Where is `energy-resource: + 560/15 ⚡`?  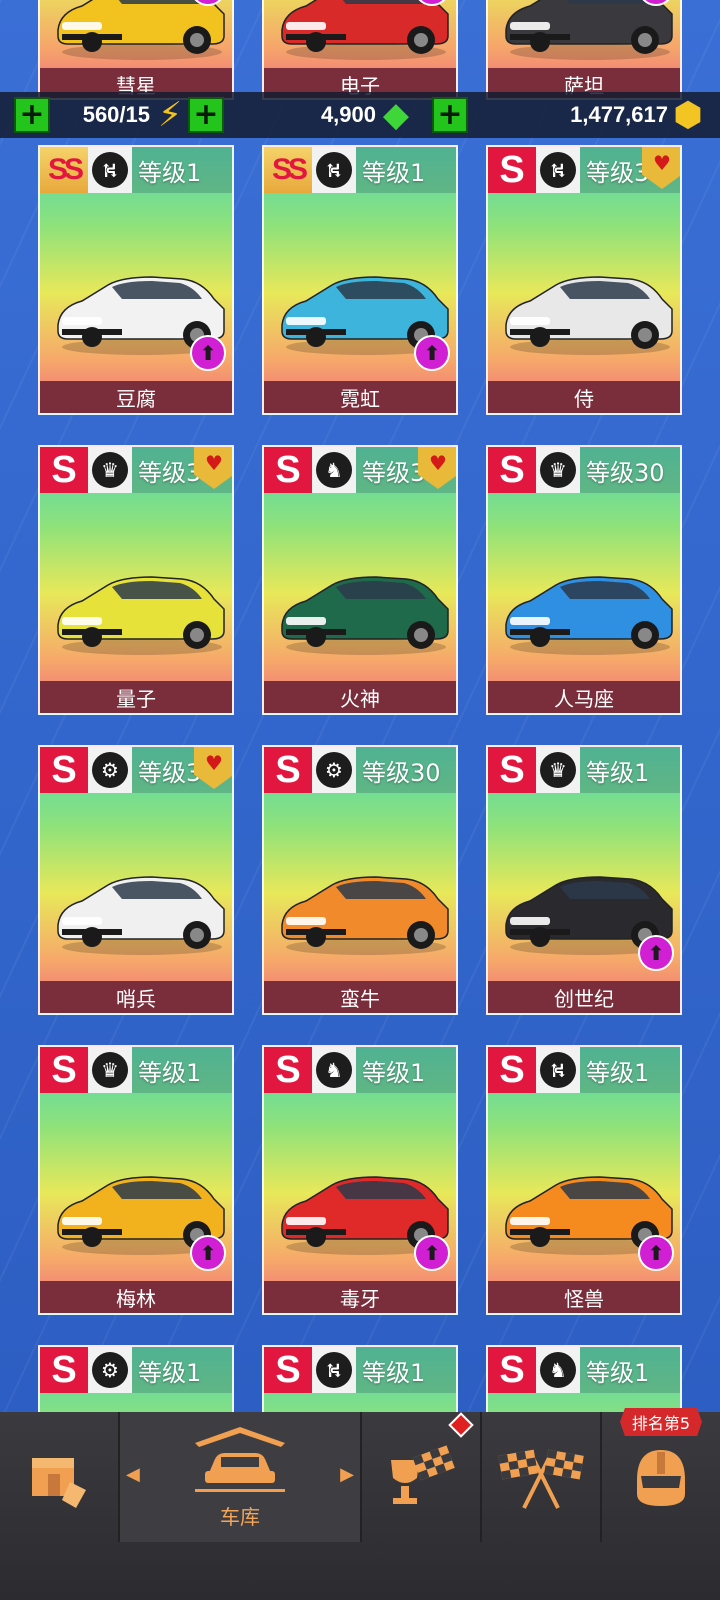
energy-resource: + 560/15 ⚡ is located at coordinates (102, 115).